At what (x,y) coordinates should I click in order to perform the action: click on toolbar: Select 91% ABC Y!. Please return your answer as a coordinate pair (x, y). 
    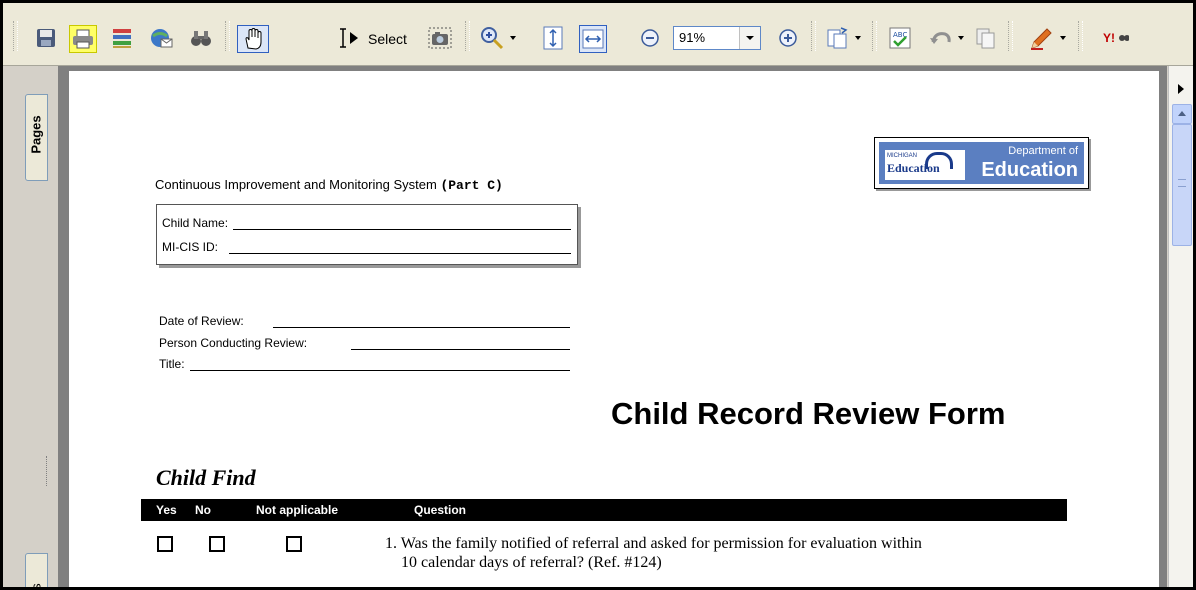
    Looking at the image, I should click on (598, 34).